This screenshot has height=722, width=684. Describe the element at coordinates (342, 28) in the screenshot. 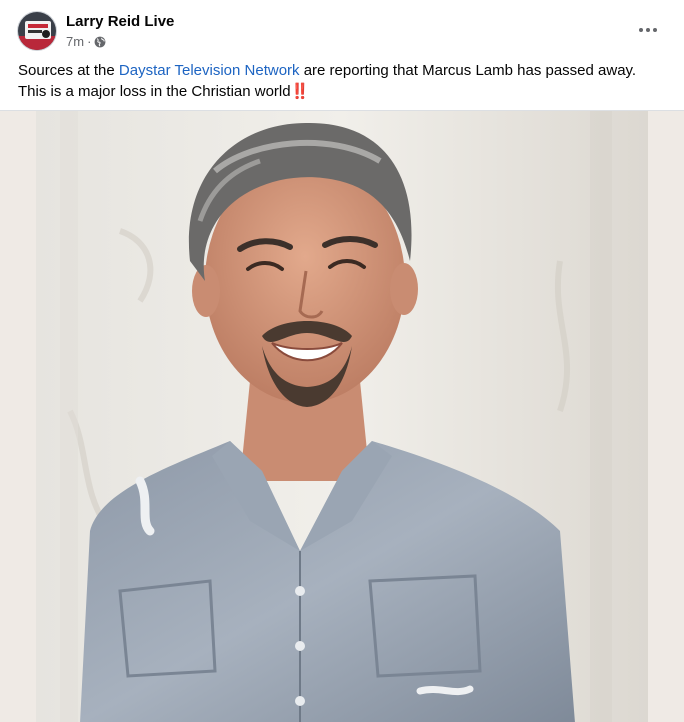

I see `post-header: Larry Reid Live 7m ·` at that location.